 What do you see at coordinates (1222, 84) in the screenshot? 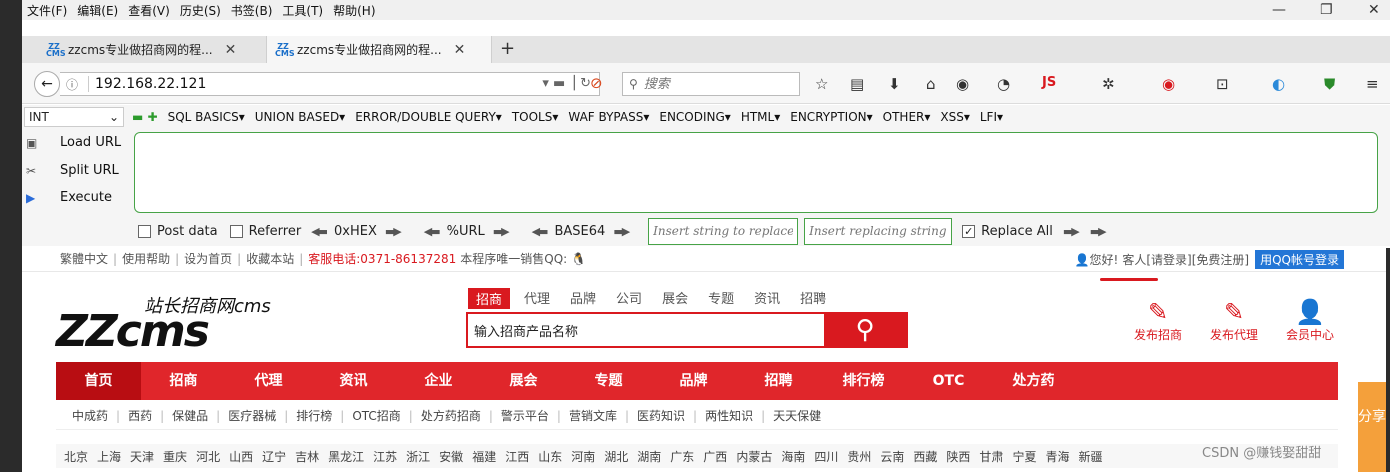
I see `window-icon: ⊡` at bounding box center [1222, 84].